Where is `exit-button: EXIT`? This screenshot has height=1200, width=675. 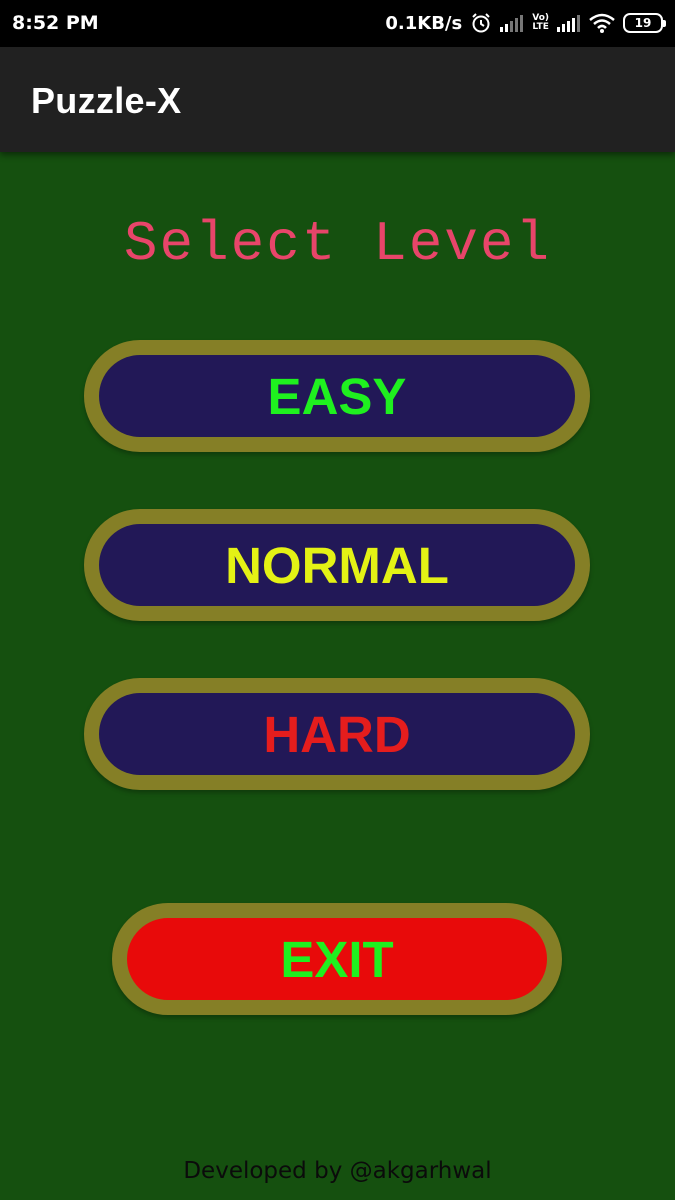
exit-button: EXIT is located at coordinates (337, 959).